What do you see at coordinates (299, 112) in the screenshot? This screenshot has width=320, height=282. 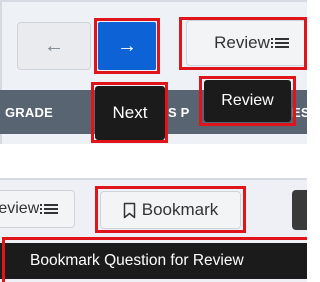 I see `header-strip-fragment-2: ES` at bounding box center [299, 112].